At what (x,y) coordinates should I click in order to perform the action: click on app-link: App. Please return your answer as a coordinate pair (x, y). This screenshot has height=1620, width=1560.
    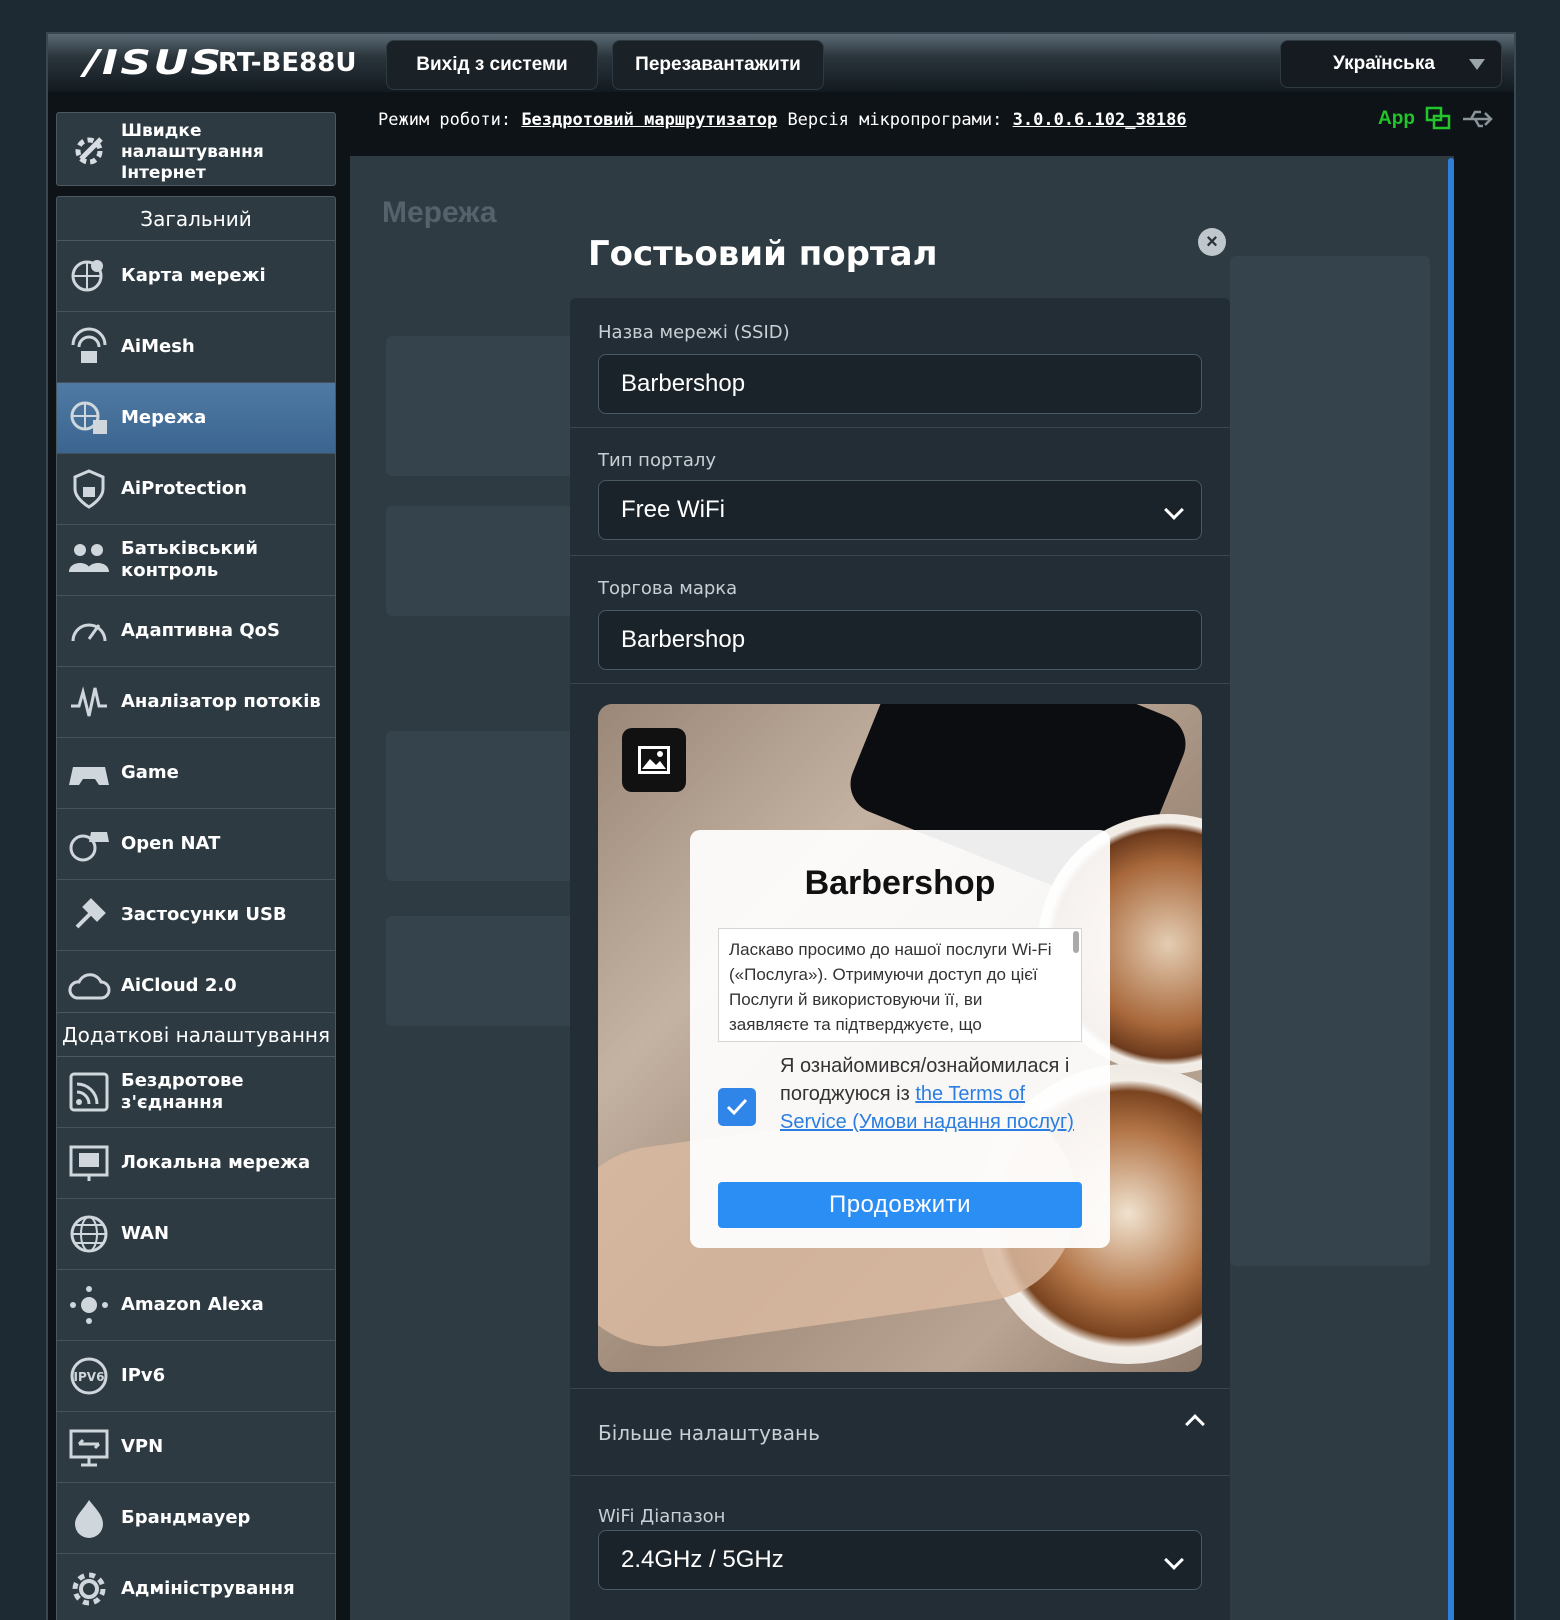
    Looking at the image, I should click on (1396, 119).